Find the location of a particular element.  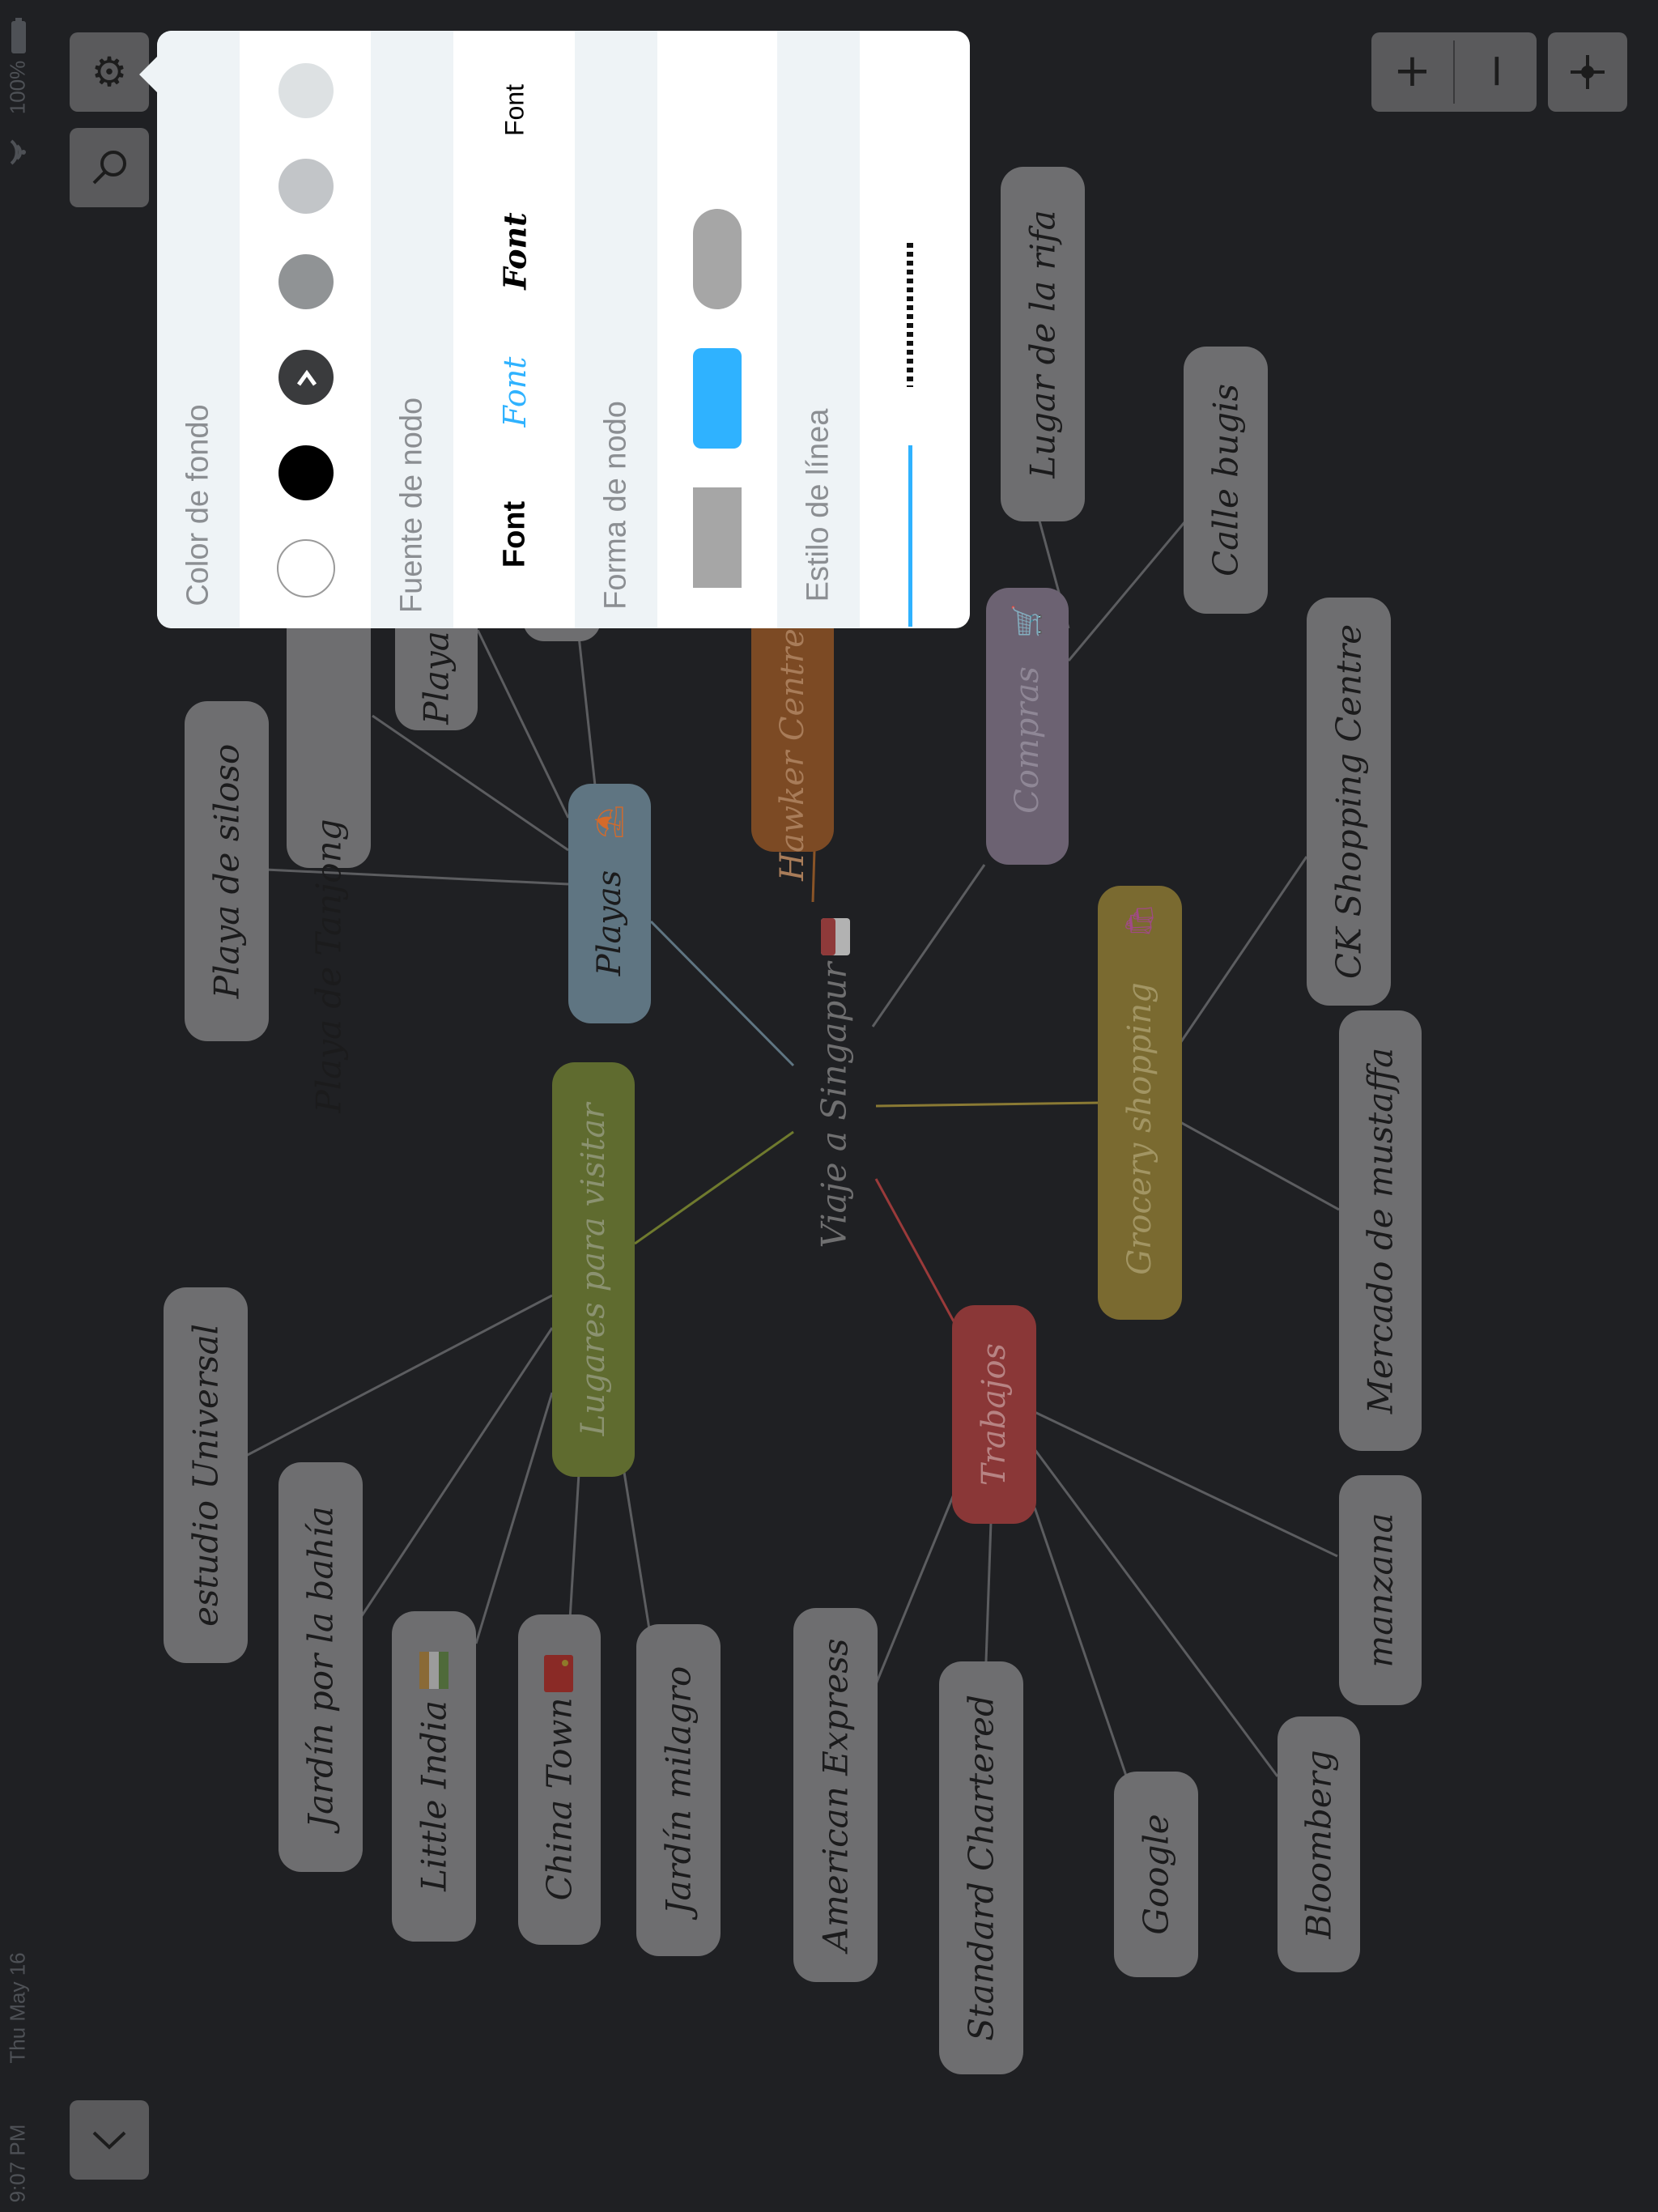

node-jardin-milagro: Jardín milagro is located at coordinates (678, 1790).